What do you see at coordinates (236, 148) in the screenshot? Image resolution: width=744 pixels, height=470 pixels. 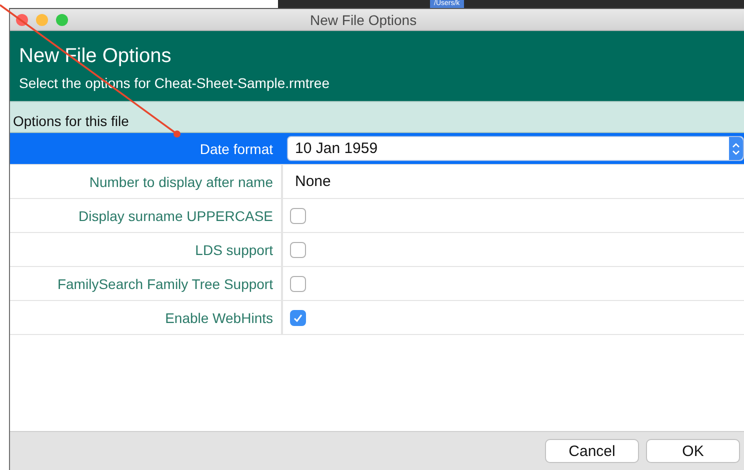 I see `option-label: Date format` at bounding box center [236, 148].